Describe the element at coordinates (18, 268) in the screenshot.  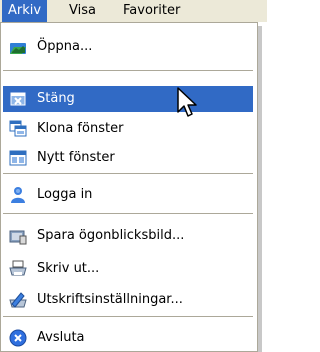
I see `printer-icon` at that location.